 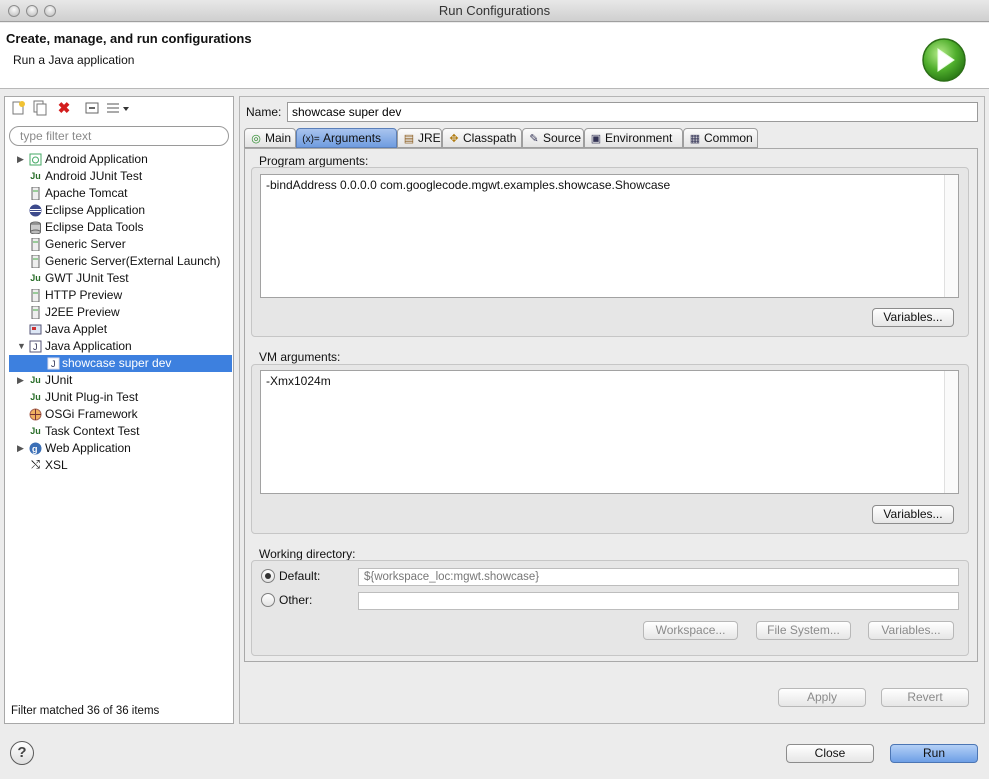 I want to click on database-icon, so click(x=35, y=228).